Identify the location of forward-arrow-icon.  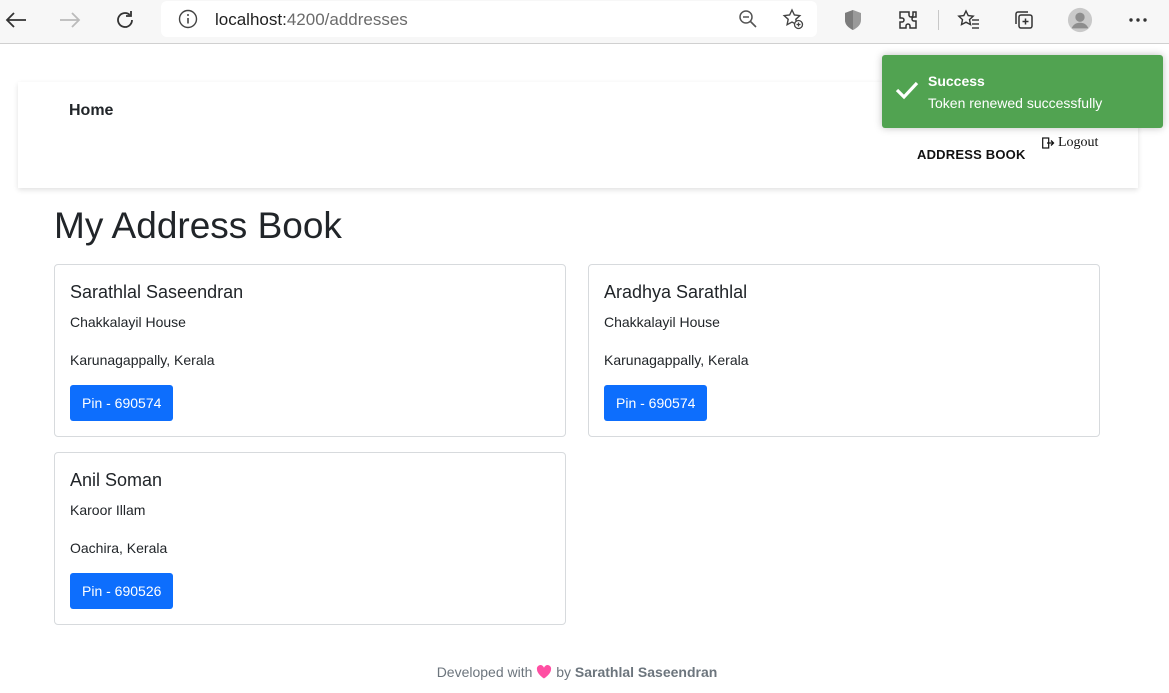
(70, 20).